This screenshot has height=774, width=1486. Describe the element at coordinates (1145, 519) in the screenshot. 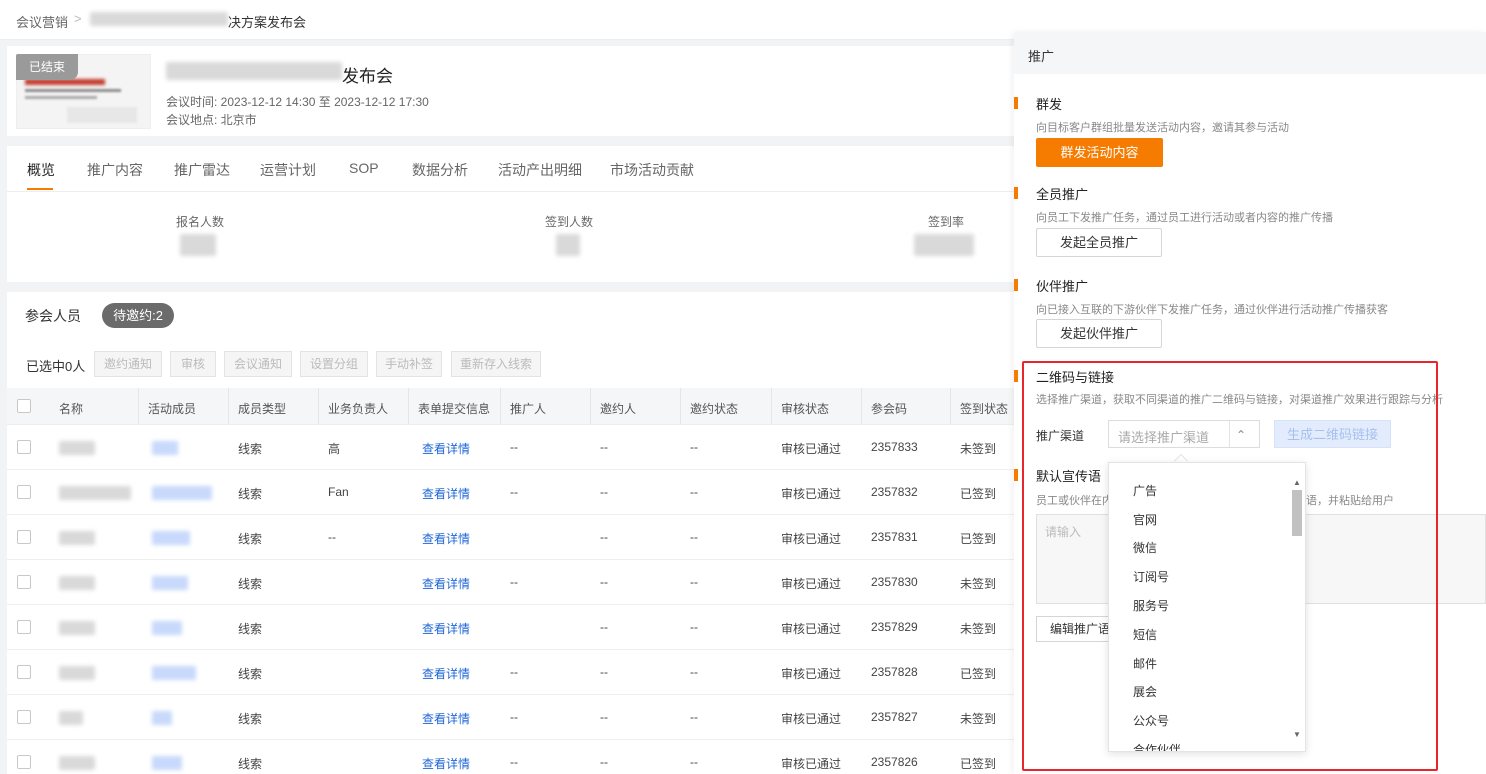

I see `channel-option: 官网` at that location.